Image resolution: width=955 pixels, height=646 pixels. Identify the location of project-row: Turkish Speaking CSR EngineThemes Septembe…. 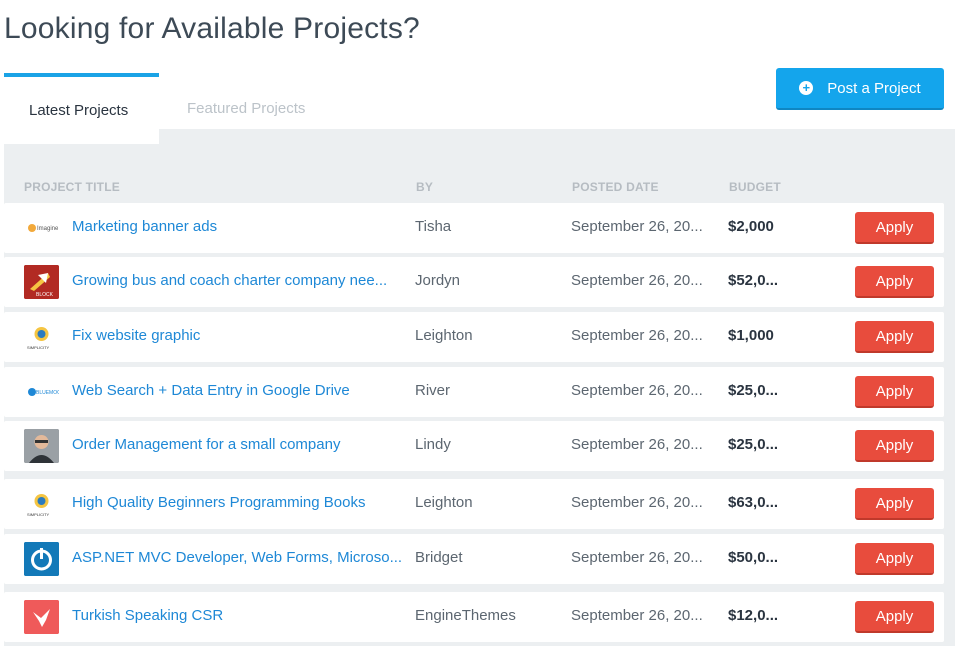
(474, 617).